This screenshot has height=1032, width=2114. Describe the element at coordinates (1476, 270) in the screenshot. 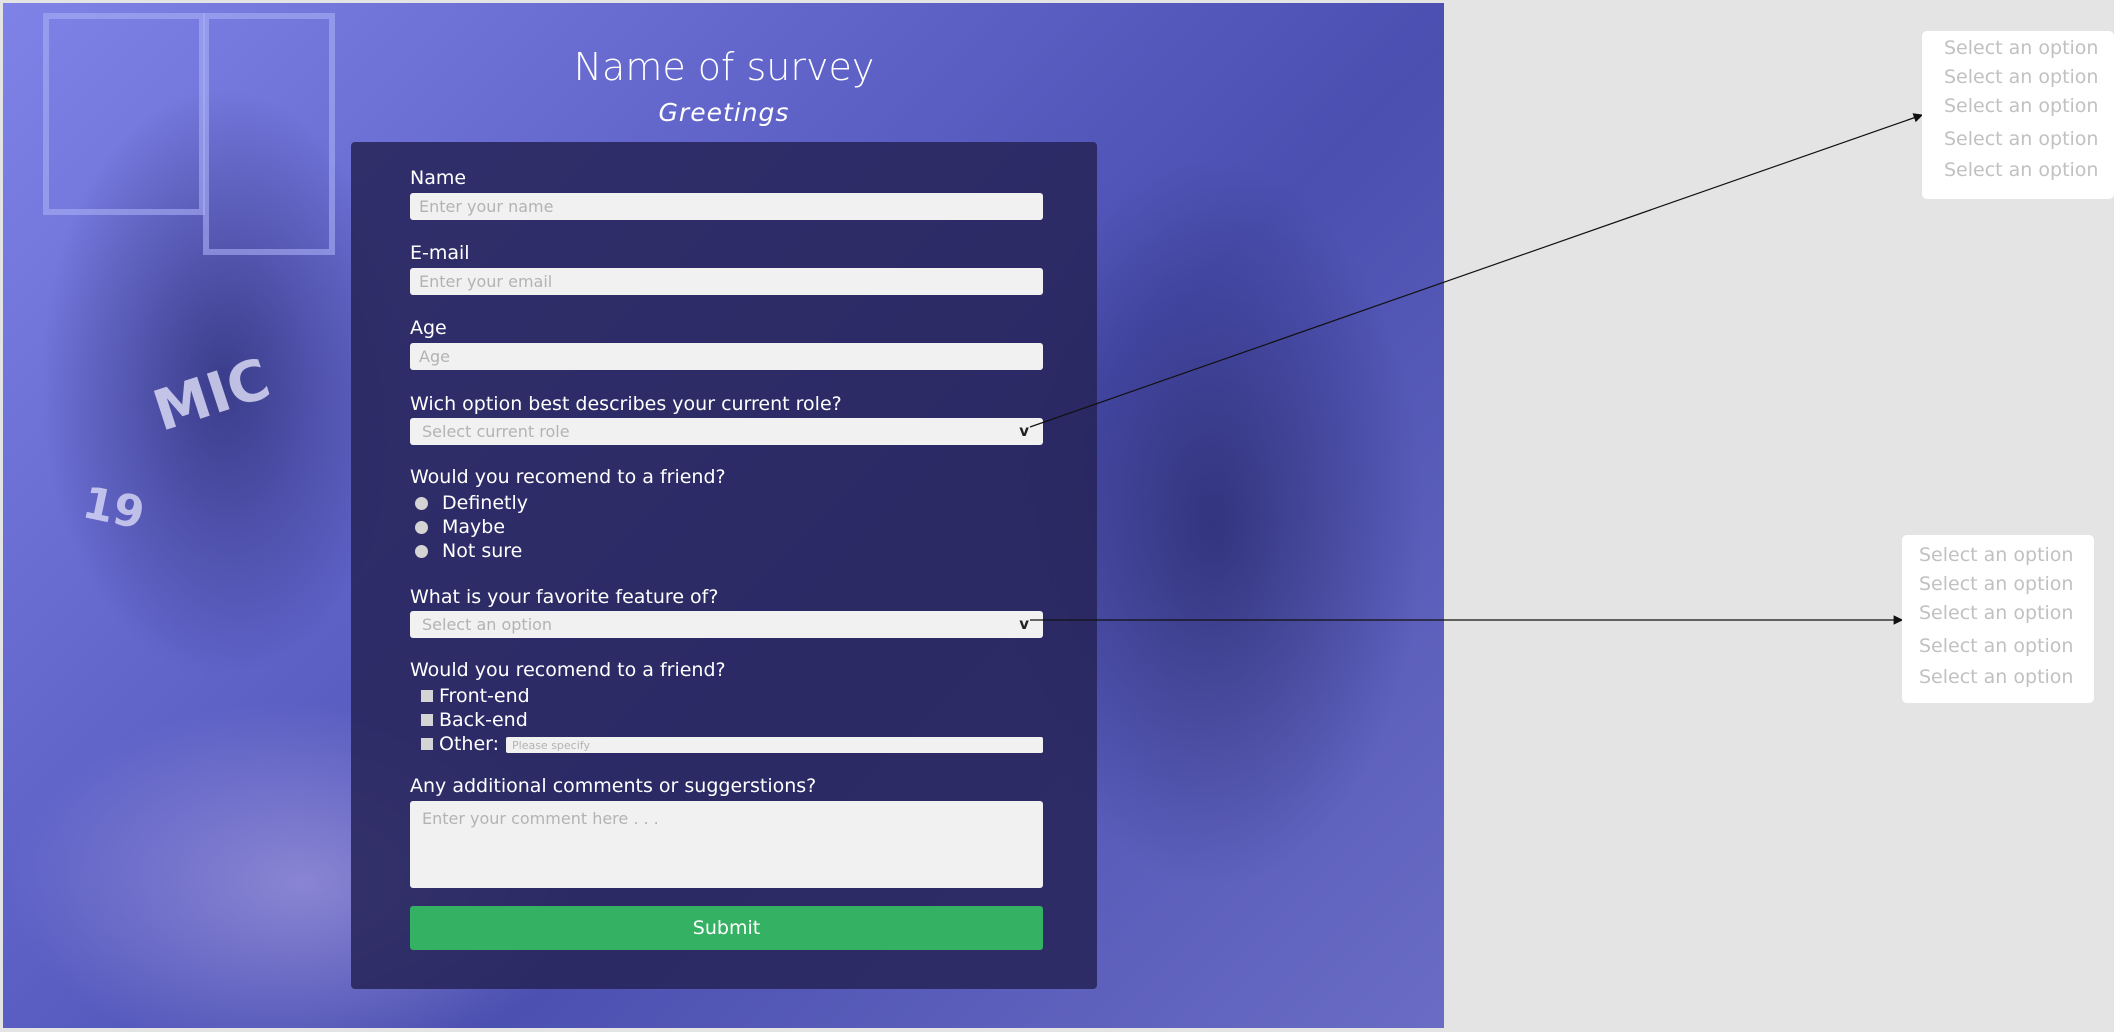

I see `role-dropdown-arrow` at that location.